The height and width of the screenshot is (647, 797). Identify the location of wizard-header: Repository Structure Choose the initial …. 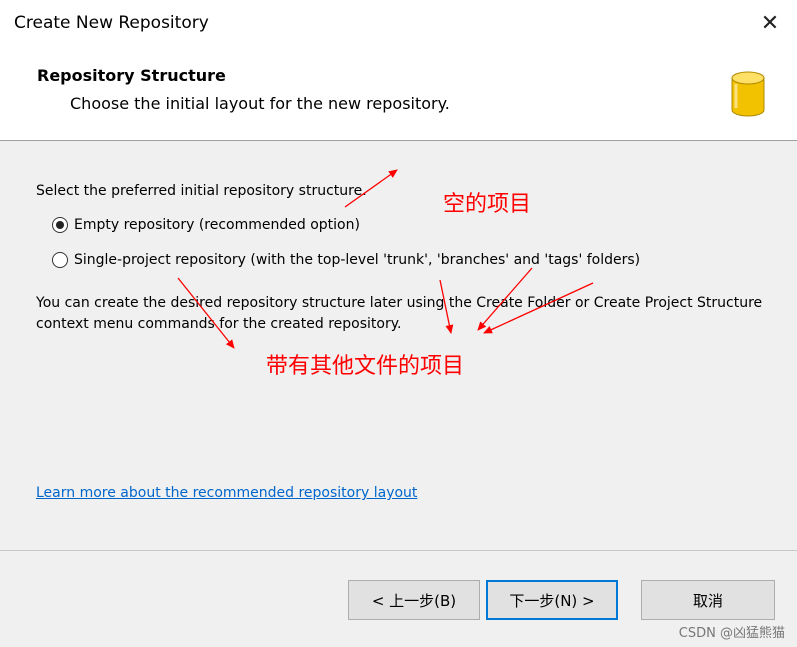
(398, 94).